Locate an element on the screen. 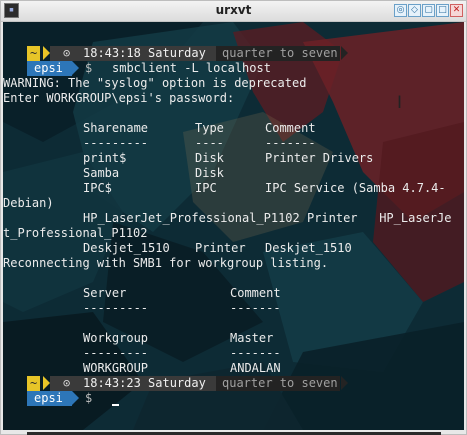  share-header-rule: --------- ---- ------- is located at coordinates (233, 143).